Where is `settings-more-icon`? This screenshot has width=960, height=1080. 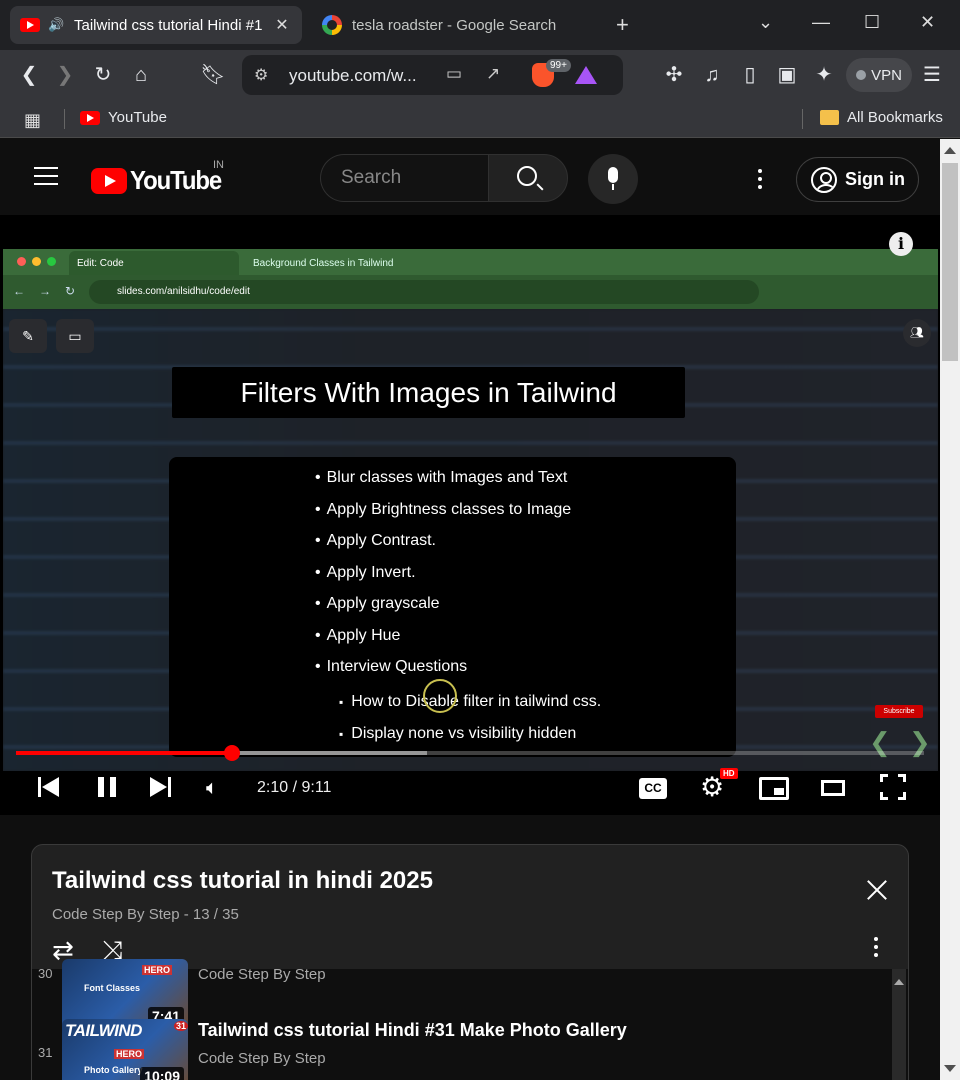
settings-more-icon is located at coordinates (760, 179).